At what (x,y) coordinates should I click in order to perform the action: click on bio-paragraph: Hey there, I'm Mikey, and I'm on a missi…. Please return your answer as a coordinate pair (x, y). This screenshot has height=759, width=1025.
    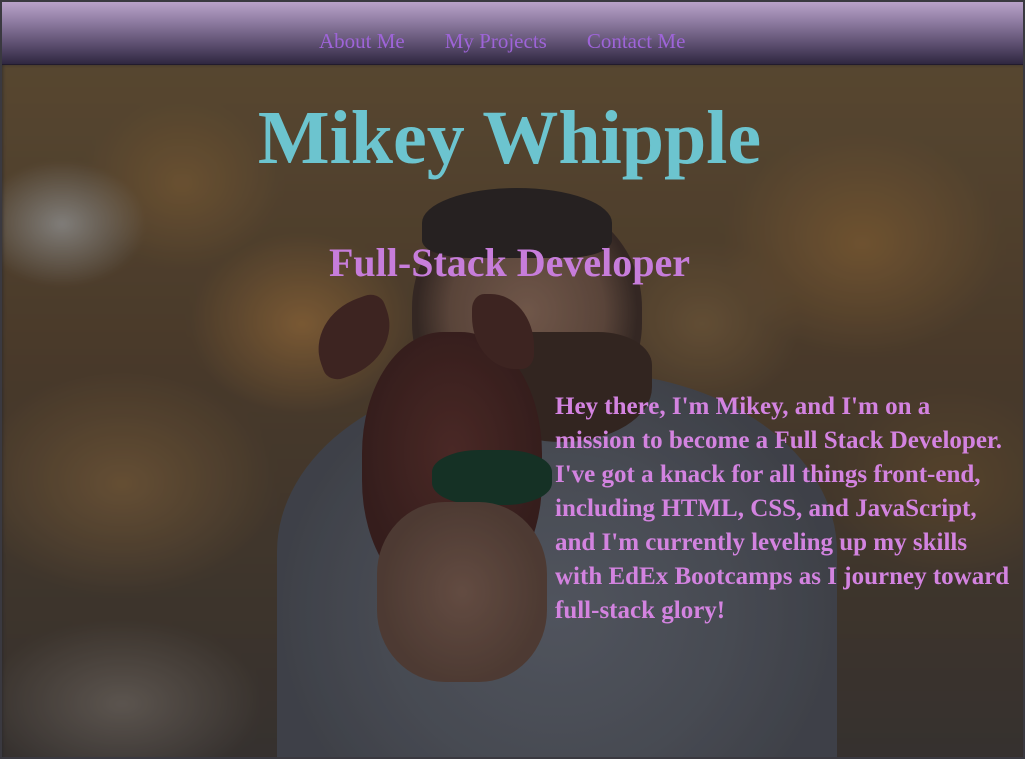
    Looking at the image, I should click on (782, 508).